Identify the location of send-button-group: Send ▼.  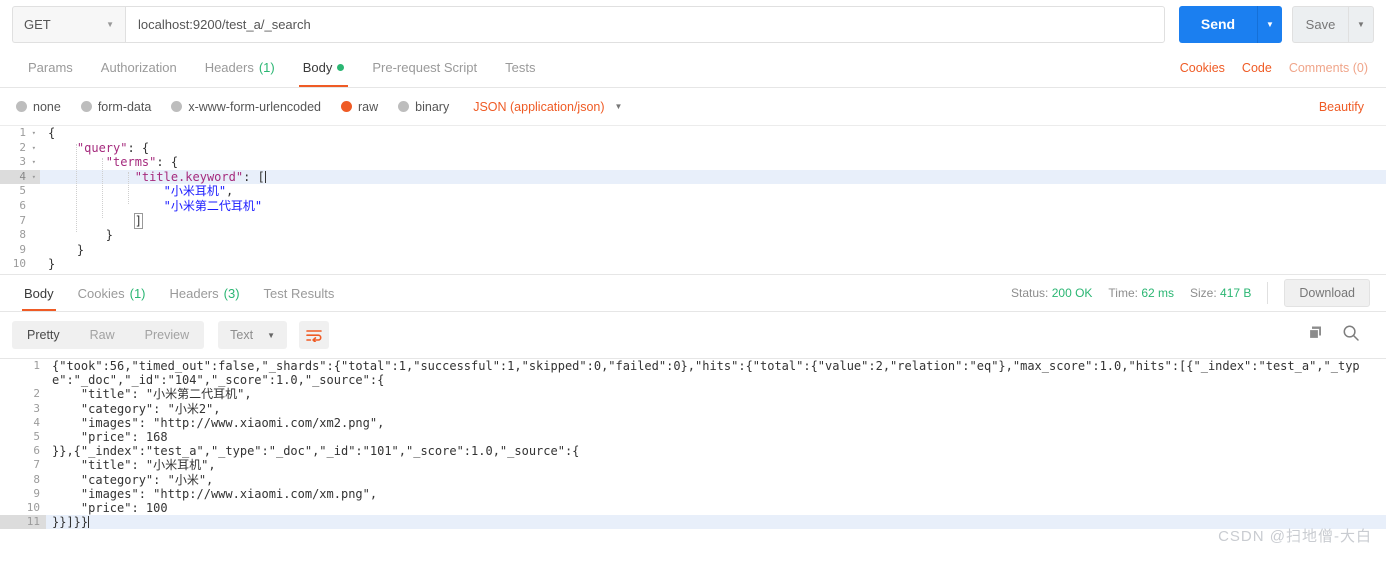
(1230, 24).